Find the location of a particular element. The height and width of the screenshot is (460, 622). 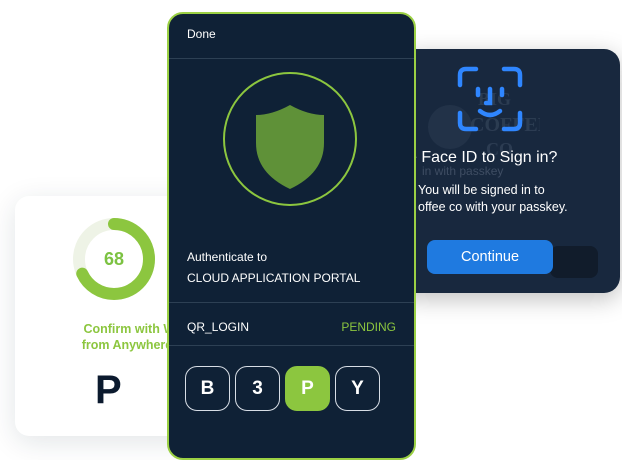

app-name: CLOUD APPLICATION PORTAL is located at coordinates (274, 278).